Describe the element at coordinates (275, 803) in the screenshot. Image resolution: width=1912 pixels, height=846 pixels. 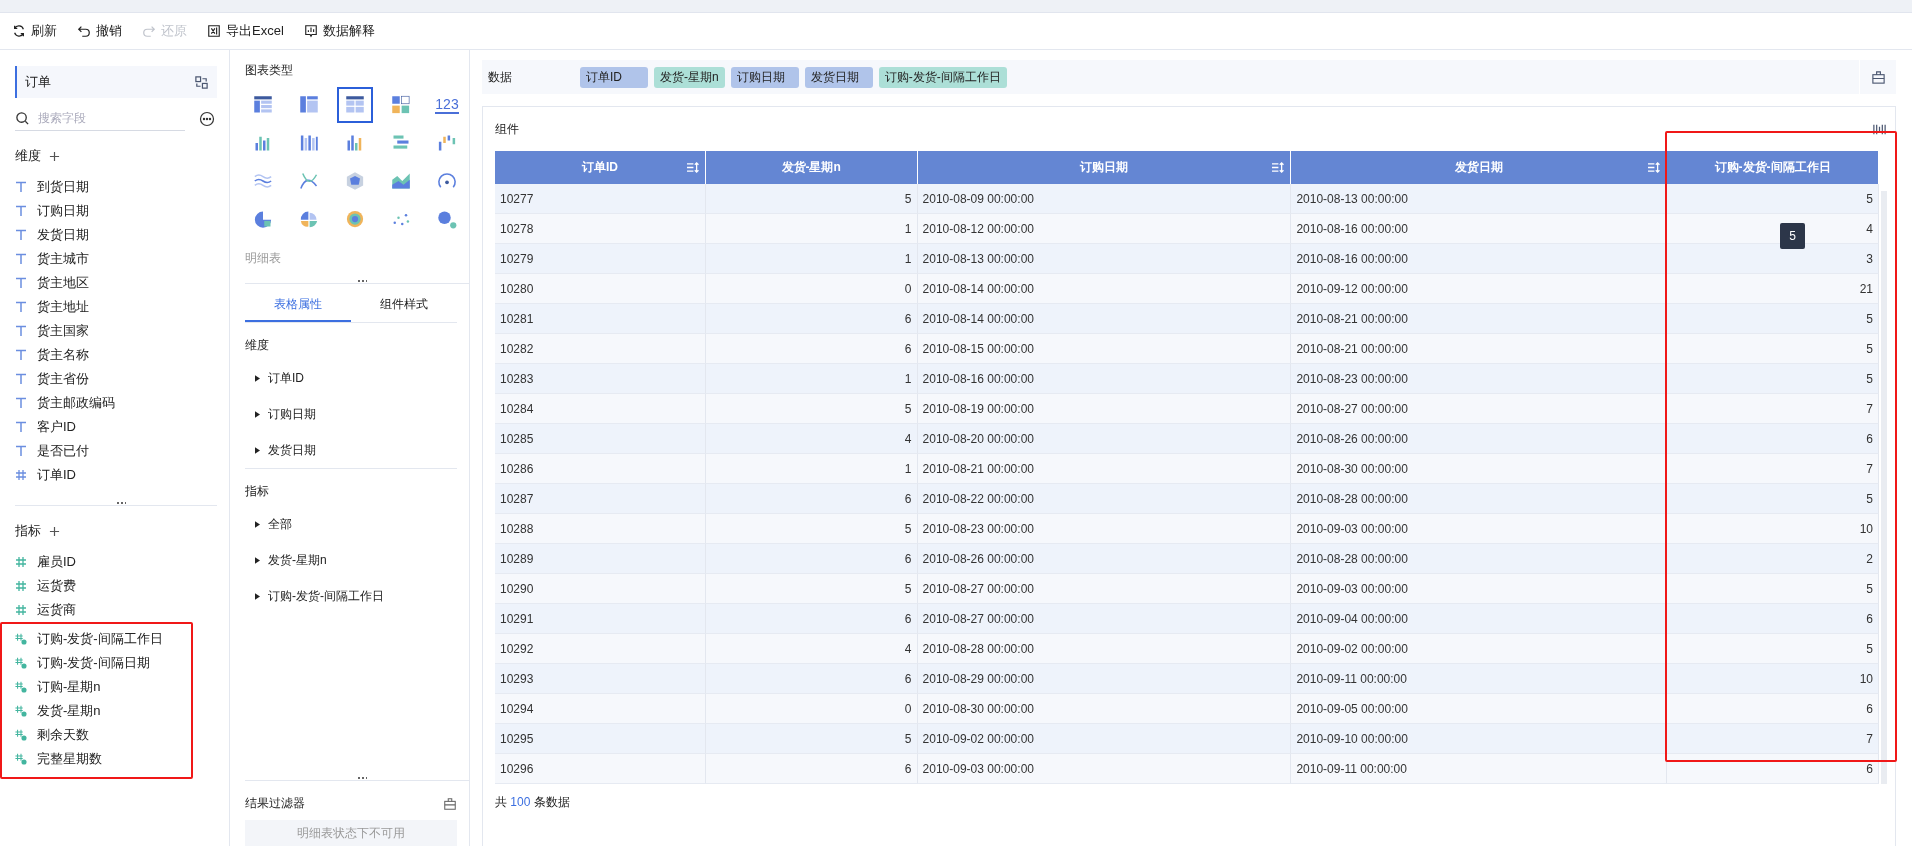
I see `section-title: 结果过滤器` at that location.